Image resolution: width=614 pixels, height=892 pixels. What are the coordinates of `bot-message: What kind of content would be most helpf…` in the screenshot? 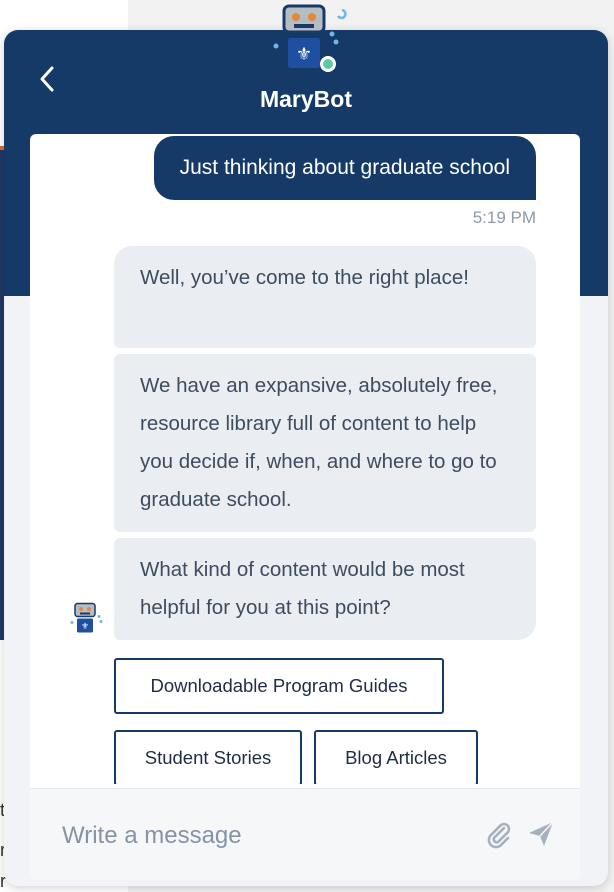 It's located at (325, 589).